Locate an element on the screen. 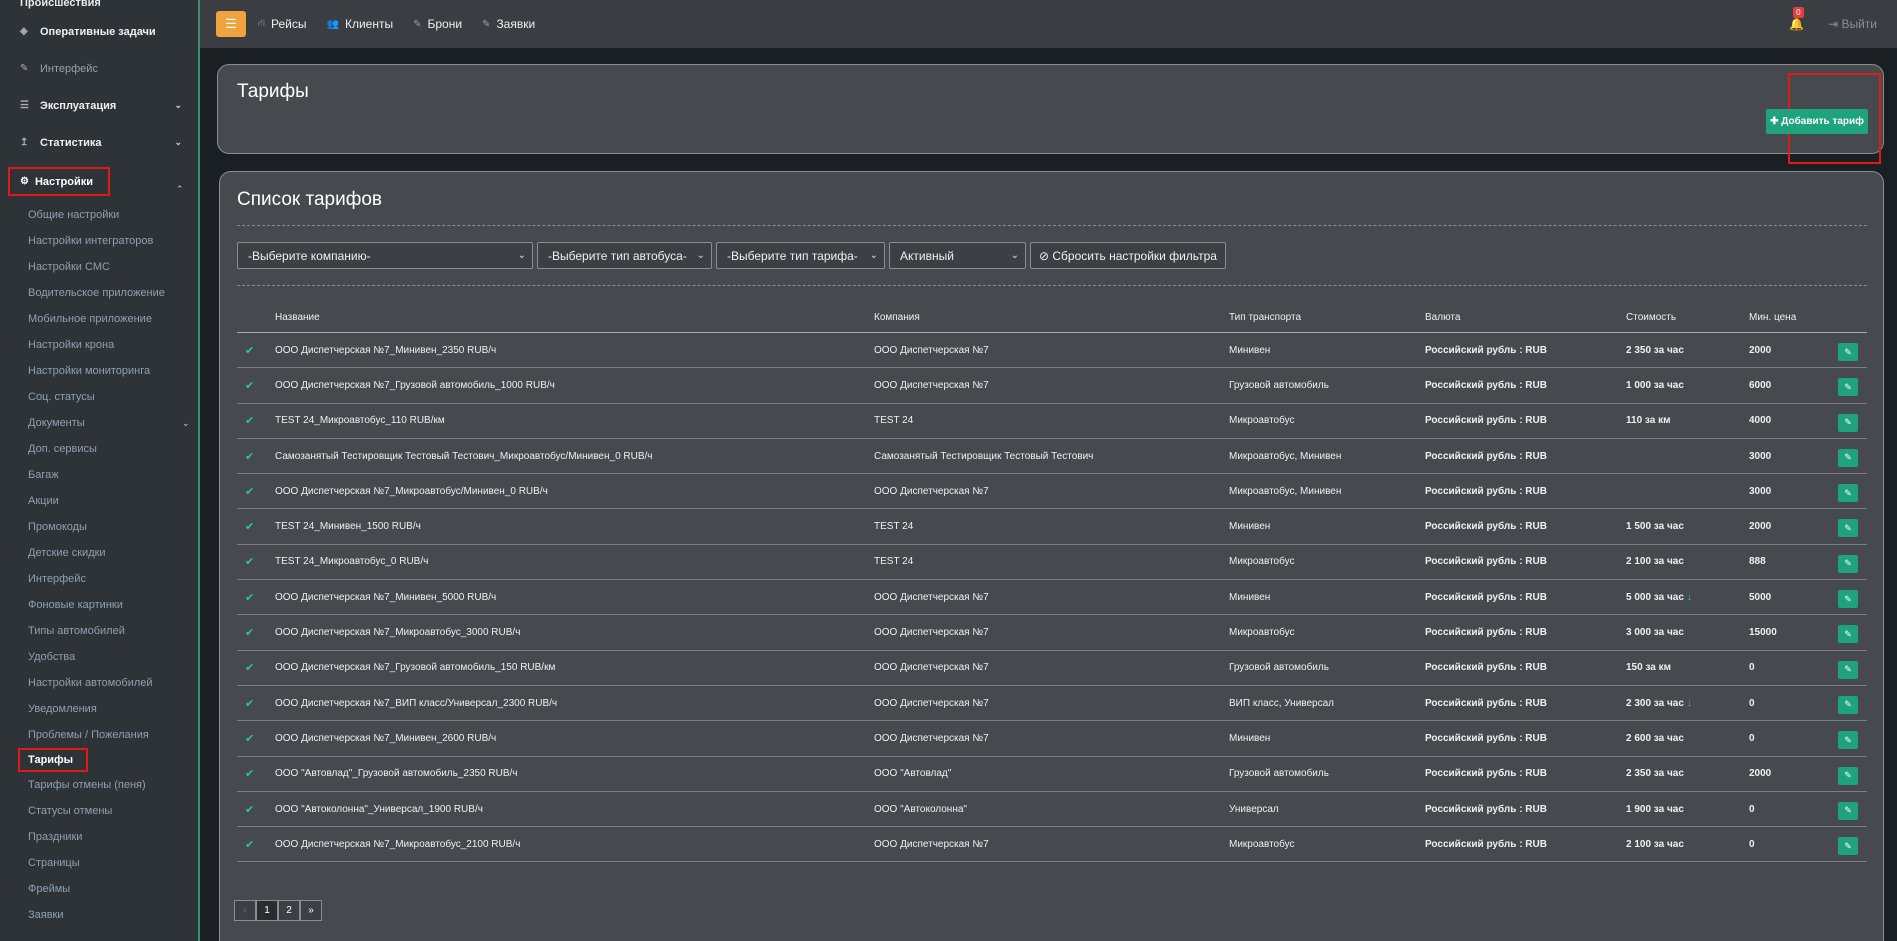 The width and height of the screenshot is (1897, 941). cell-company-text: ООО Диспетчерская №7 is located at coordinates (931, 385).